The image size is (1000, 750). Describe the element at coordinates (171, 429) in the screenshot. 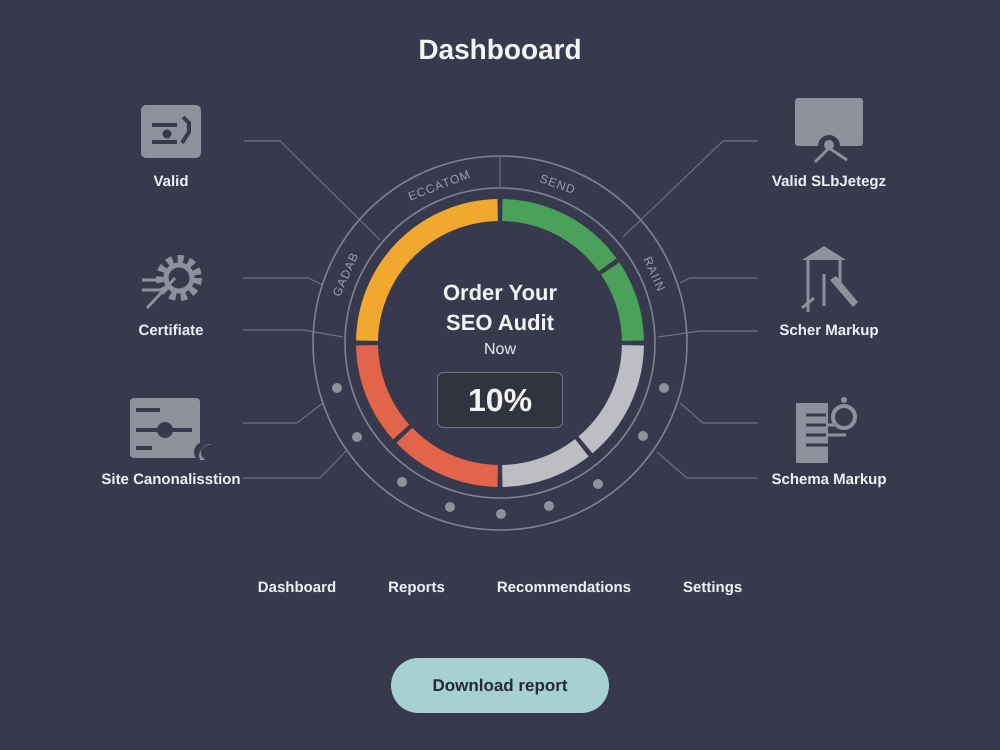

I see `slider-card-icon` at that location.